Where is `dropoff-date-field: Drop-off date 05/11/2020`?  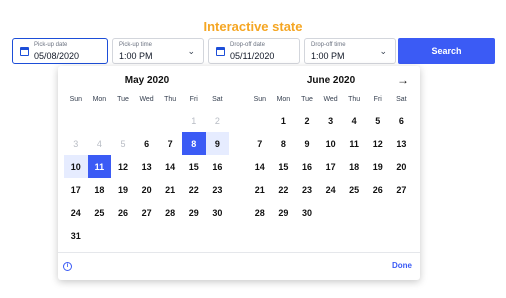
dropoff-date-field: Drop-off date 05/11/2020 is located at coordinates (254, 51).